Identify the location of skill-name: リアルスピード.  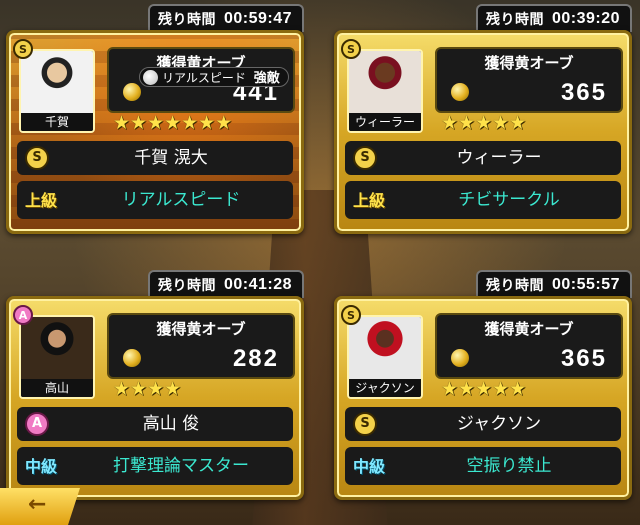
(181, 200).